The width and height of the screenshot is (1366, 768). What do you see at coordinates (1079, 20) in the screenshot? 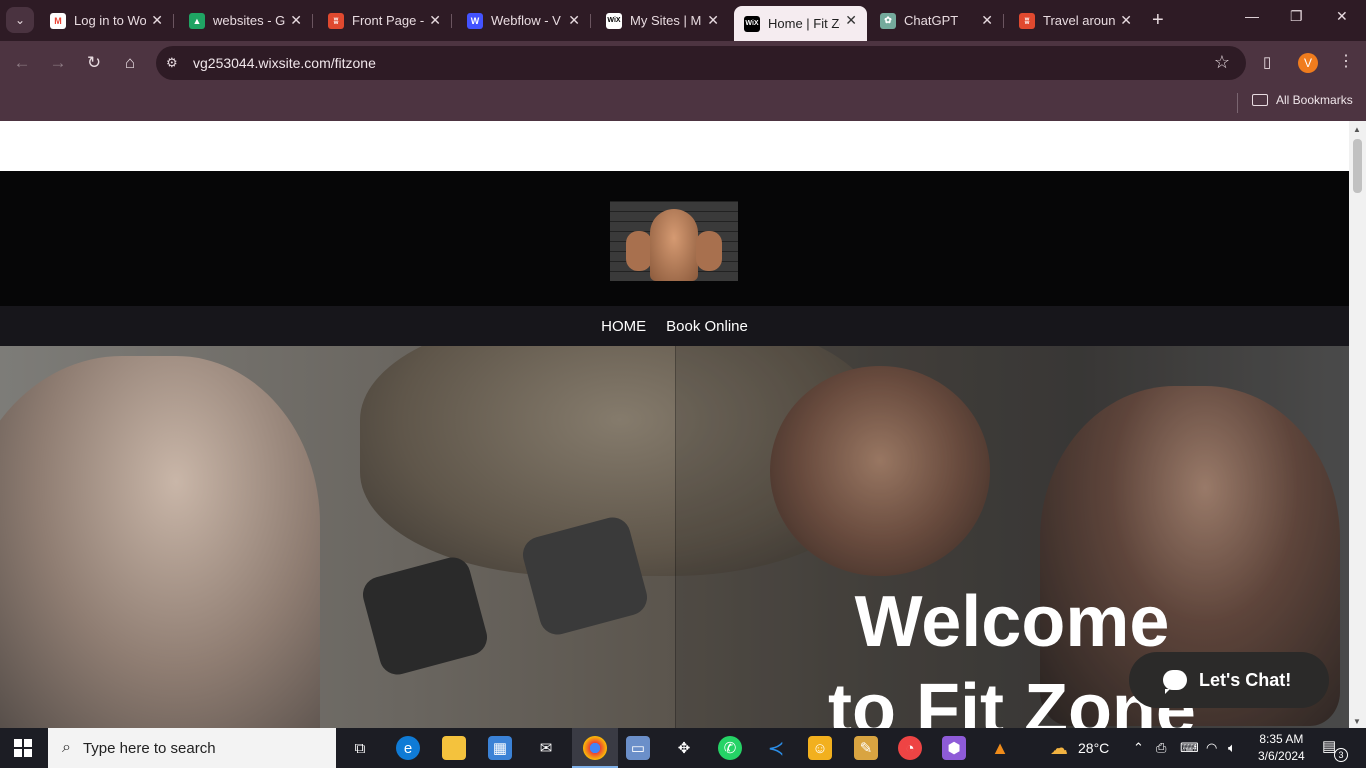
I see `tab-title: Travel aroun` at bounding box center [1079, 20].